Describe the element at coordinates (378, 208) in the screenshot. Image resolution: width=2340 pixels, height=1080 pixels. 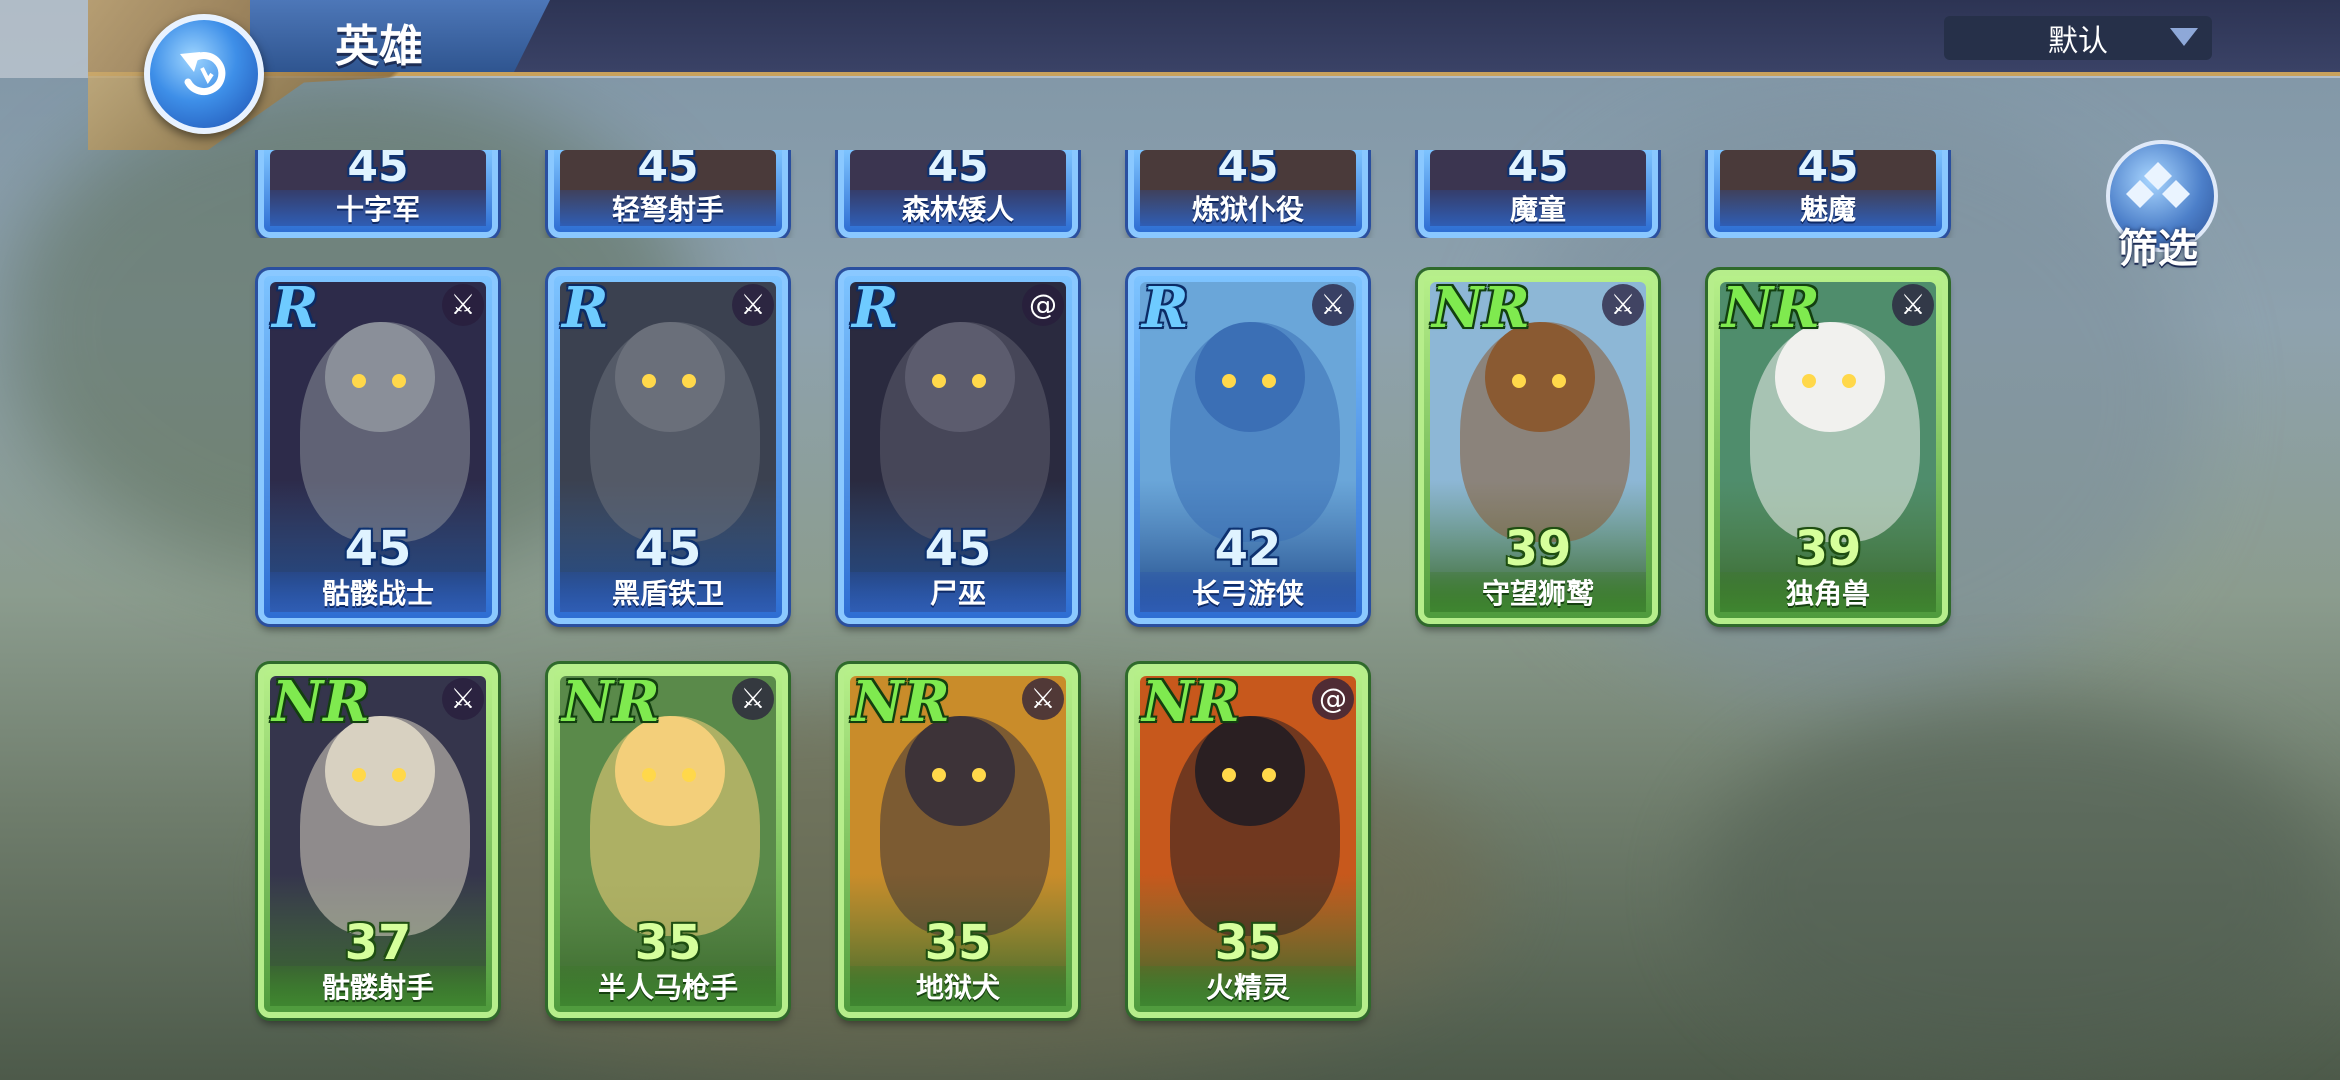
I see `hero-name: 十字军` at that location.